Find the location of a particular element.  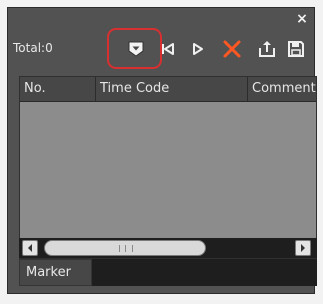

delete-marker-icon is located at coordinates (232, 49).